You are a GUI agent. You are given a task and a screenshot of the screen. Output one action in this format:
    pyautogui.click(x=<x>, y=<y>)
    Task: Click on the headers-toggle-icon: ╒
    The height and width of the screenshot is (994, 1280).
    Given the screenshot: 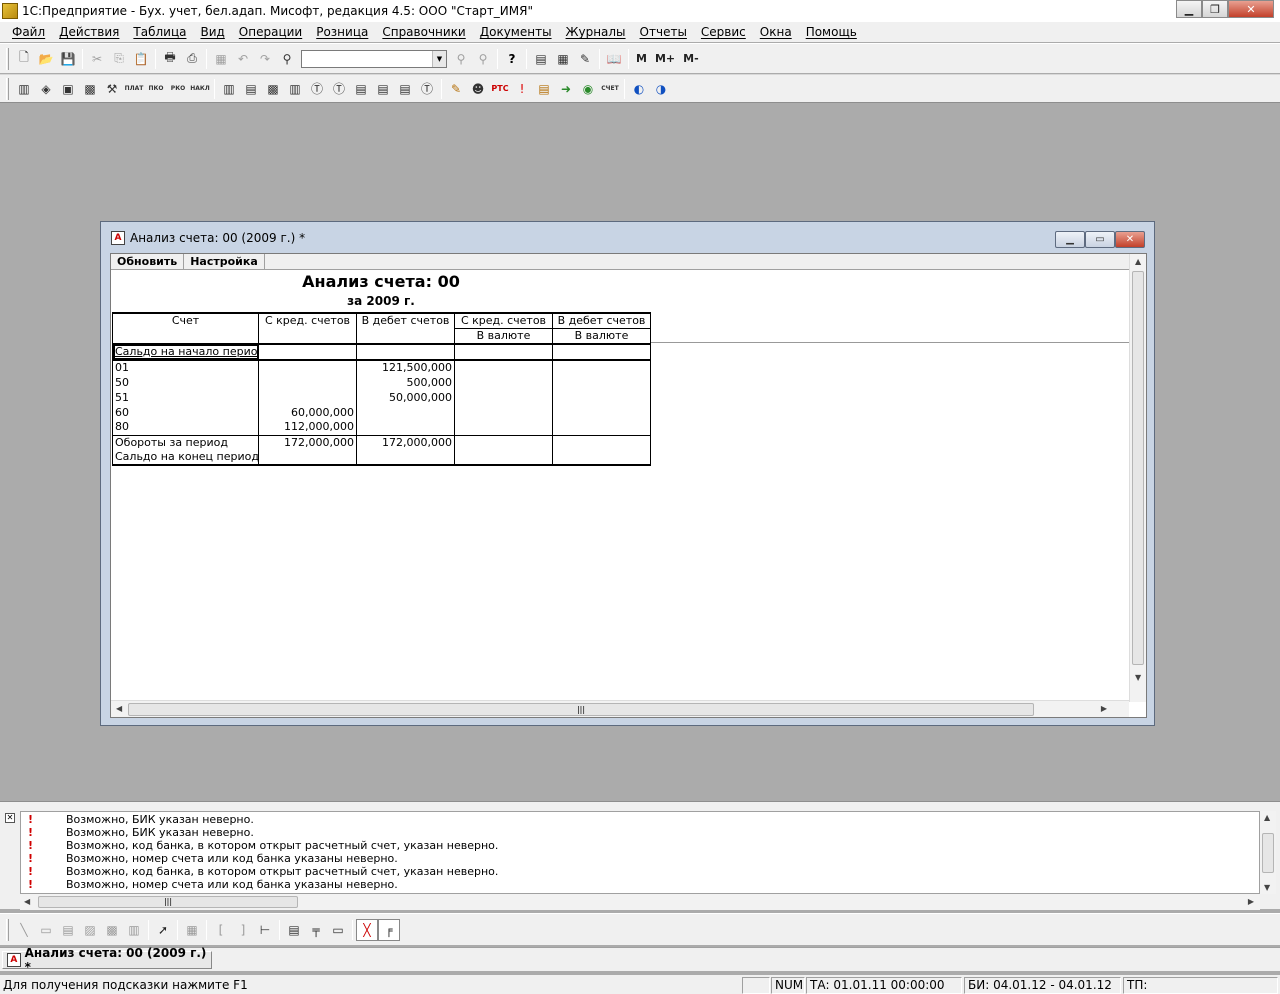 What is the action you would take?
    pyautogui.click(x=389, y=929)
    